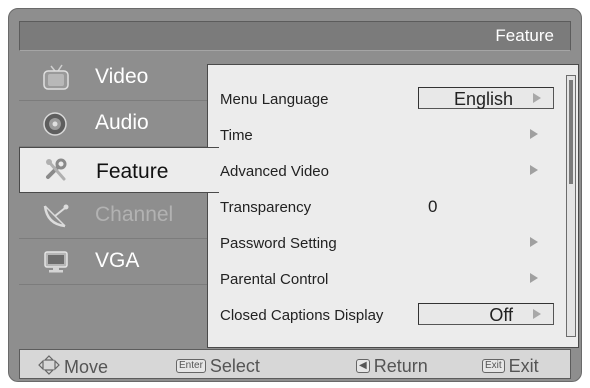 The image size is (590, 388). Describe the element at coordinates (274, 279) in the screenshot. I see `row-label: Parental Control` at that location.